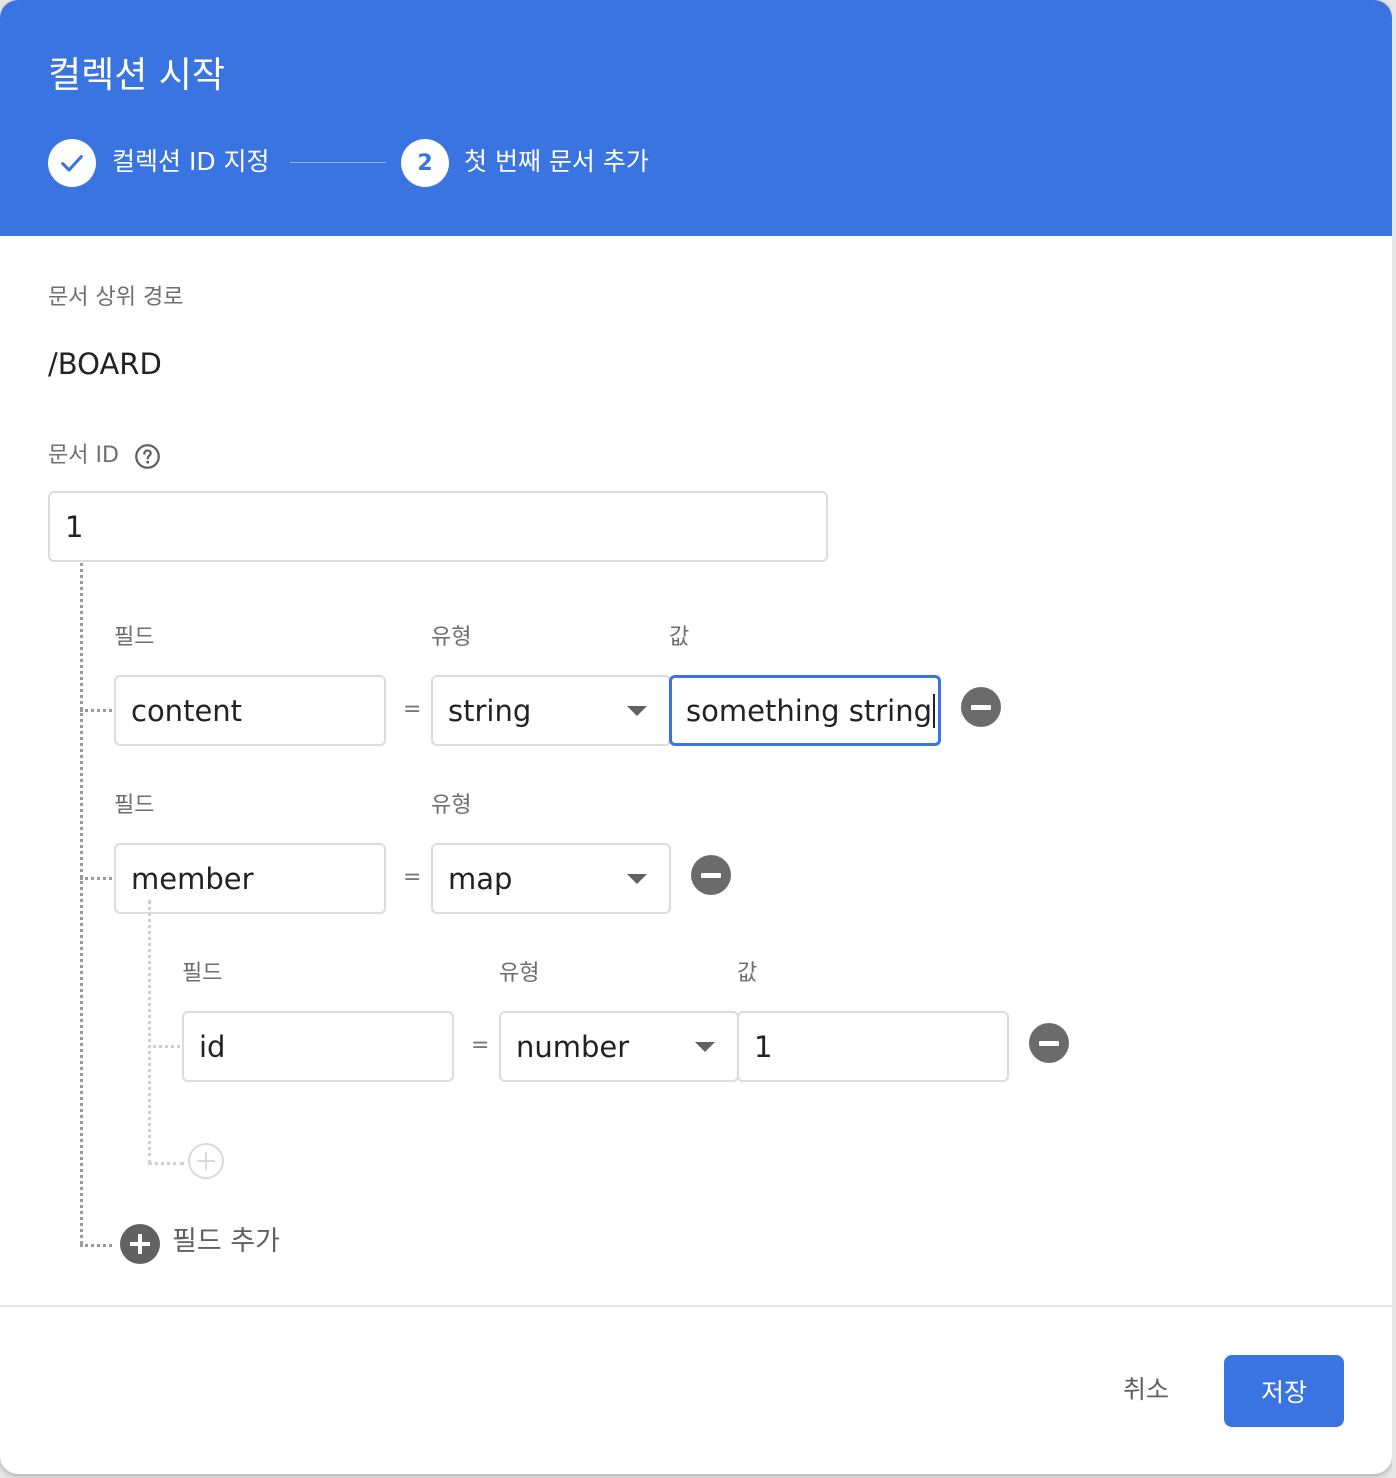 The height and width of the screenshot is (1478, 1396). Describe the element at coordinates (140, 1244) in the screenshot. I see `add-field-icon` at that location.